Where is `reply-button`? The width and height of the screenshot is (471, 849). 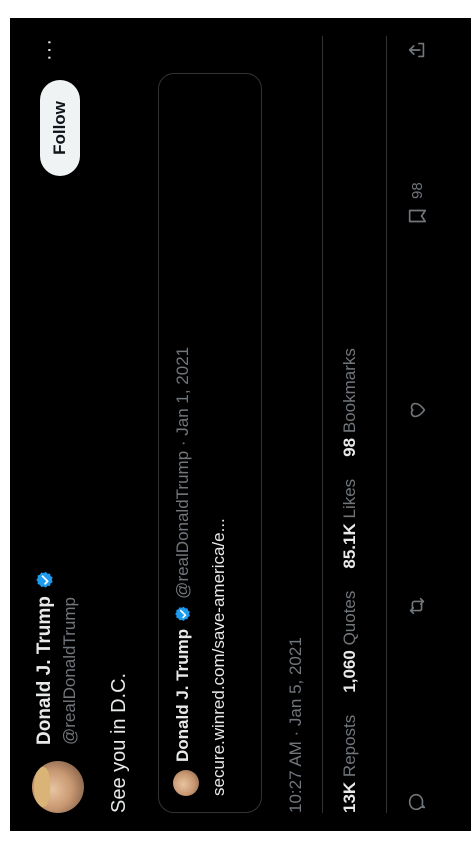
reply-button is located at coordinates (417, 802).